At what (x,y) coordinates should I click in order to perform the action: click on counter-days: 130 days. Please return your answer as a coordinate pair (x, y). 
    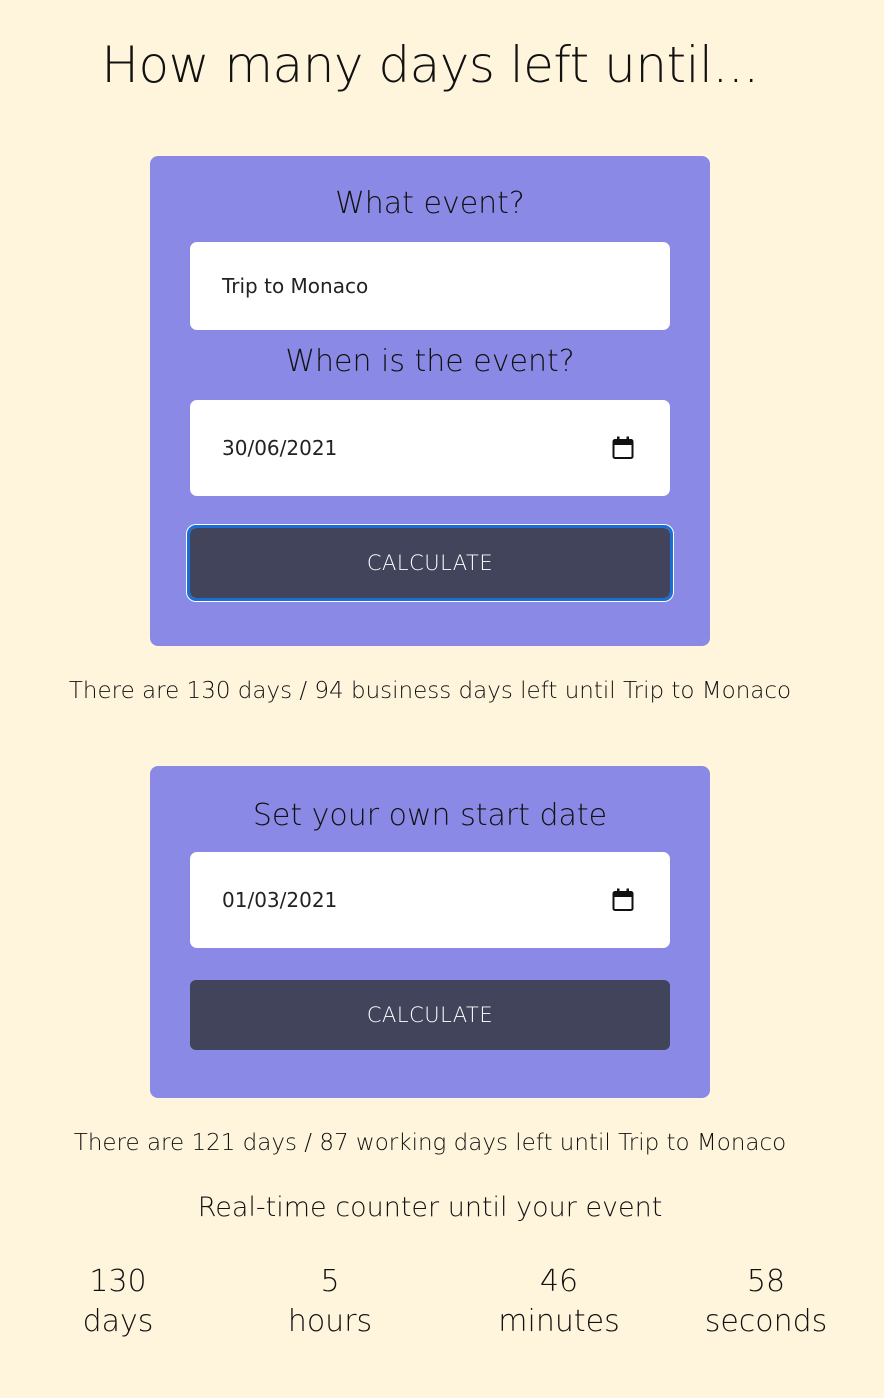
    Looking at the image, I should click on (118, 1302).